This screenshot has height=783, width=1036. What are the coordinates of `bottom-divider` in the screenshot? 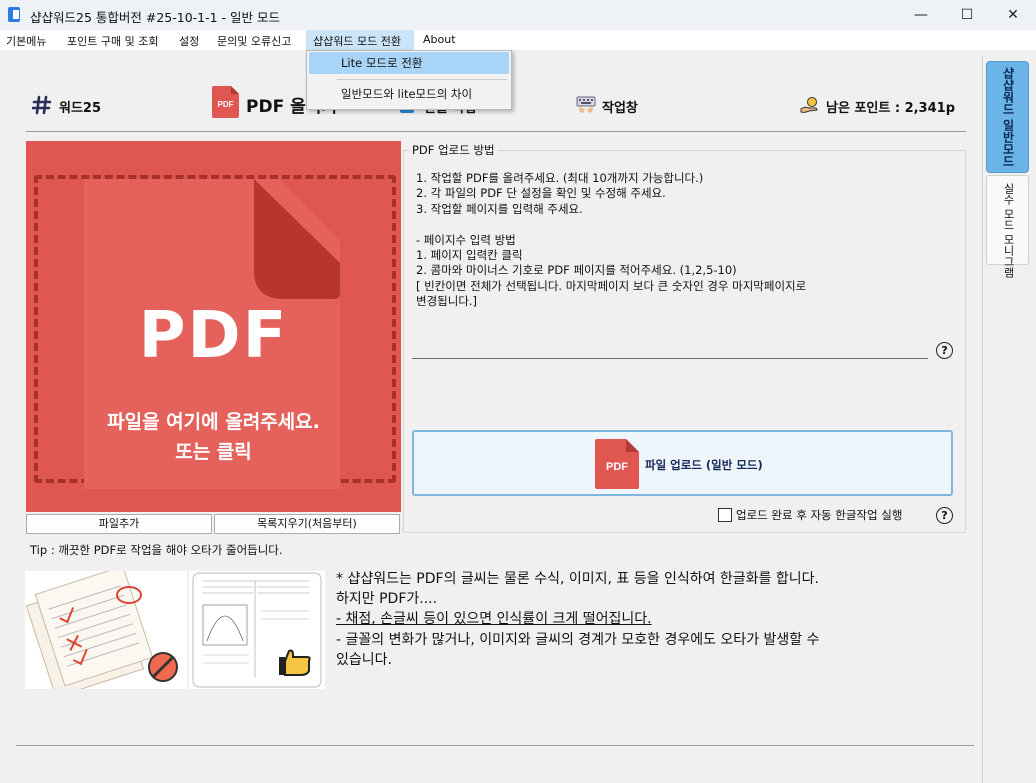 It's located at (495, 745).